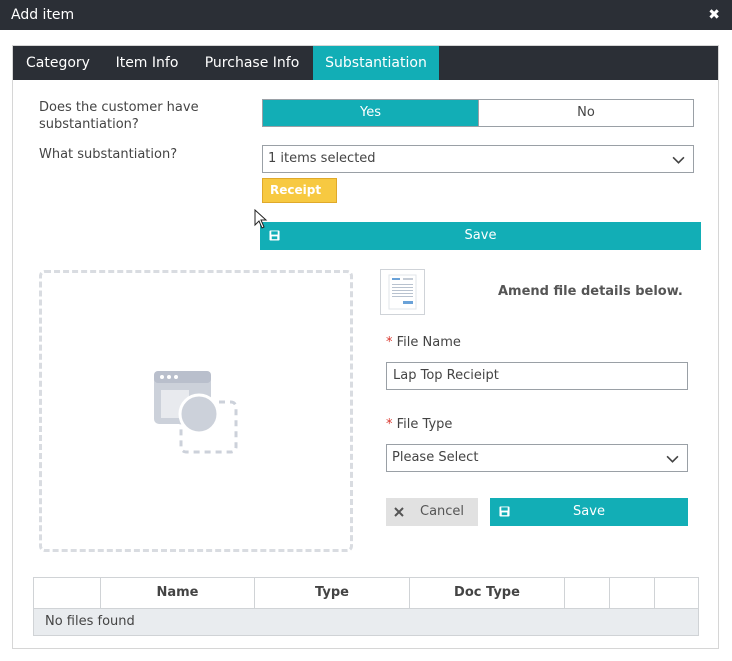 This screenshot has width=732, height=661. I want to click on files-table: Name Type Doc Type No files found, so click(366, 606).